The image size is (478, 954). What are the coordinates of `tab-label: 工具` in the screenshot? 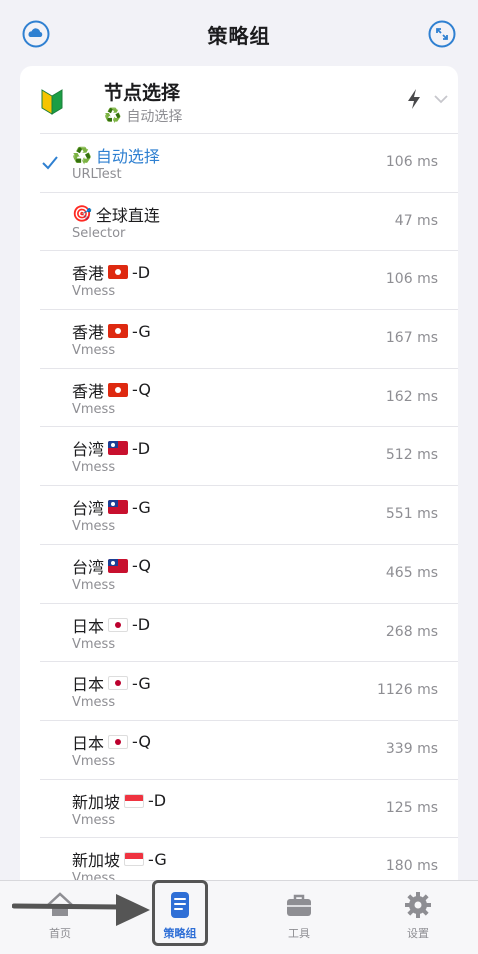 It's located at (299, 933).